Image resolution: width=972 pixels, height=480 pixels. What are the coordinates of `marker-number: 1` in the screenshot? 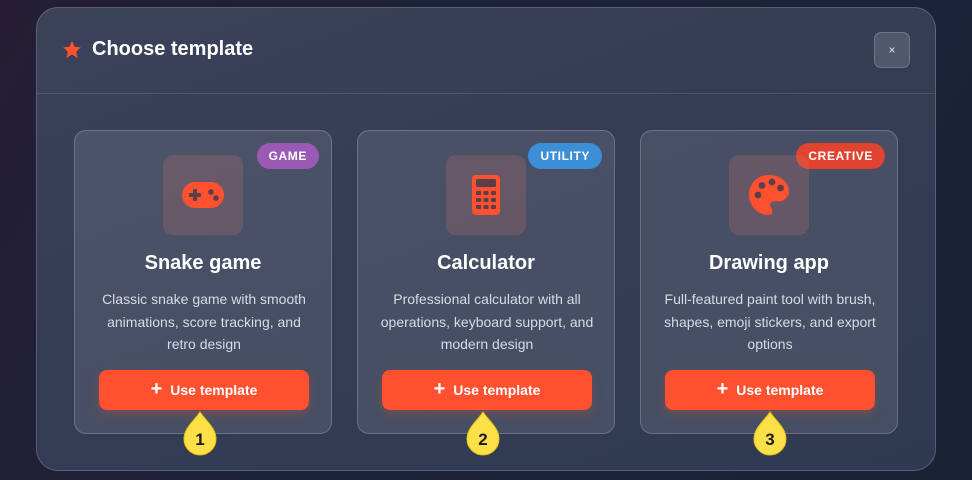 It's located at (200, 439).